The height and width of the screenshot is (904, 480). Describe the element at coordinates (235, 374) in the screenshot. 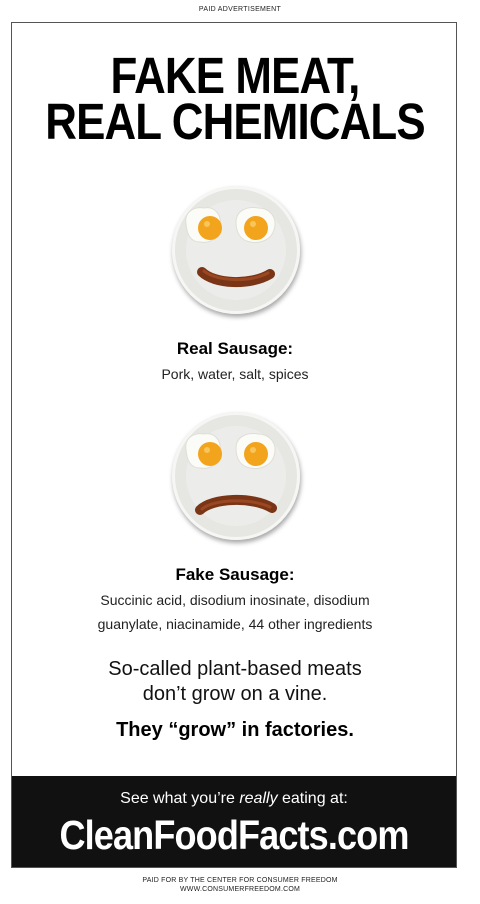

I see `real-sausage-ingredients: Pork, water, salt, spices` at that location.